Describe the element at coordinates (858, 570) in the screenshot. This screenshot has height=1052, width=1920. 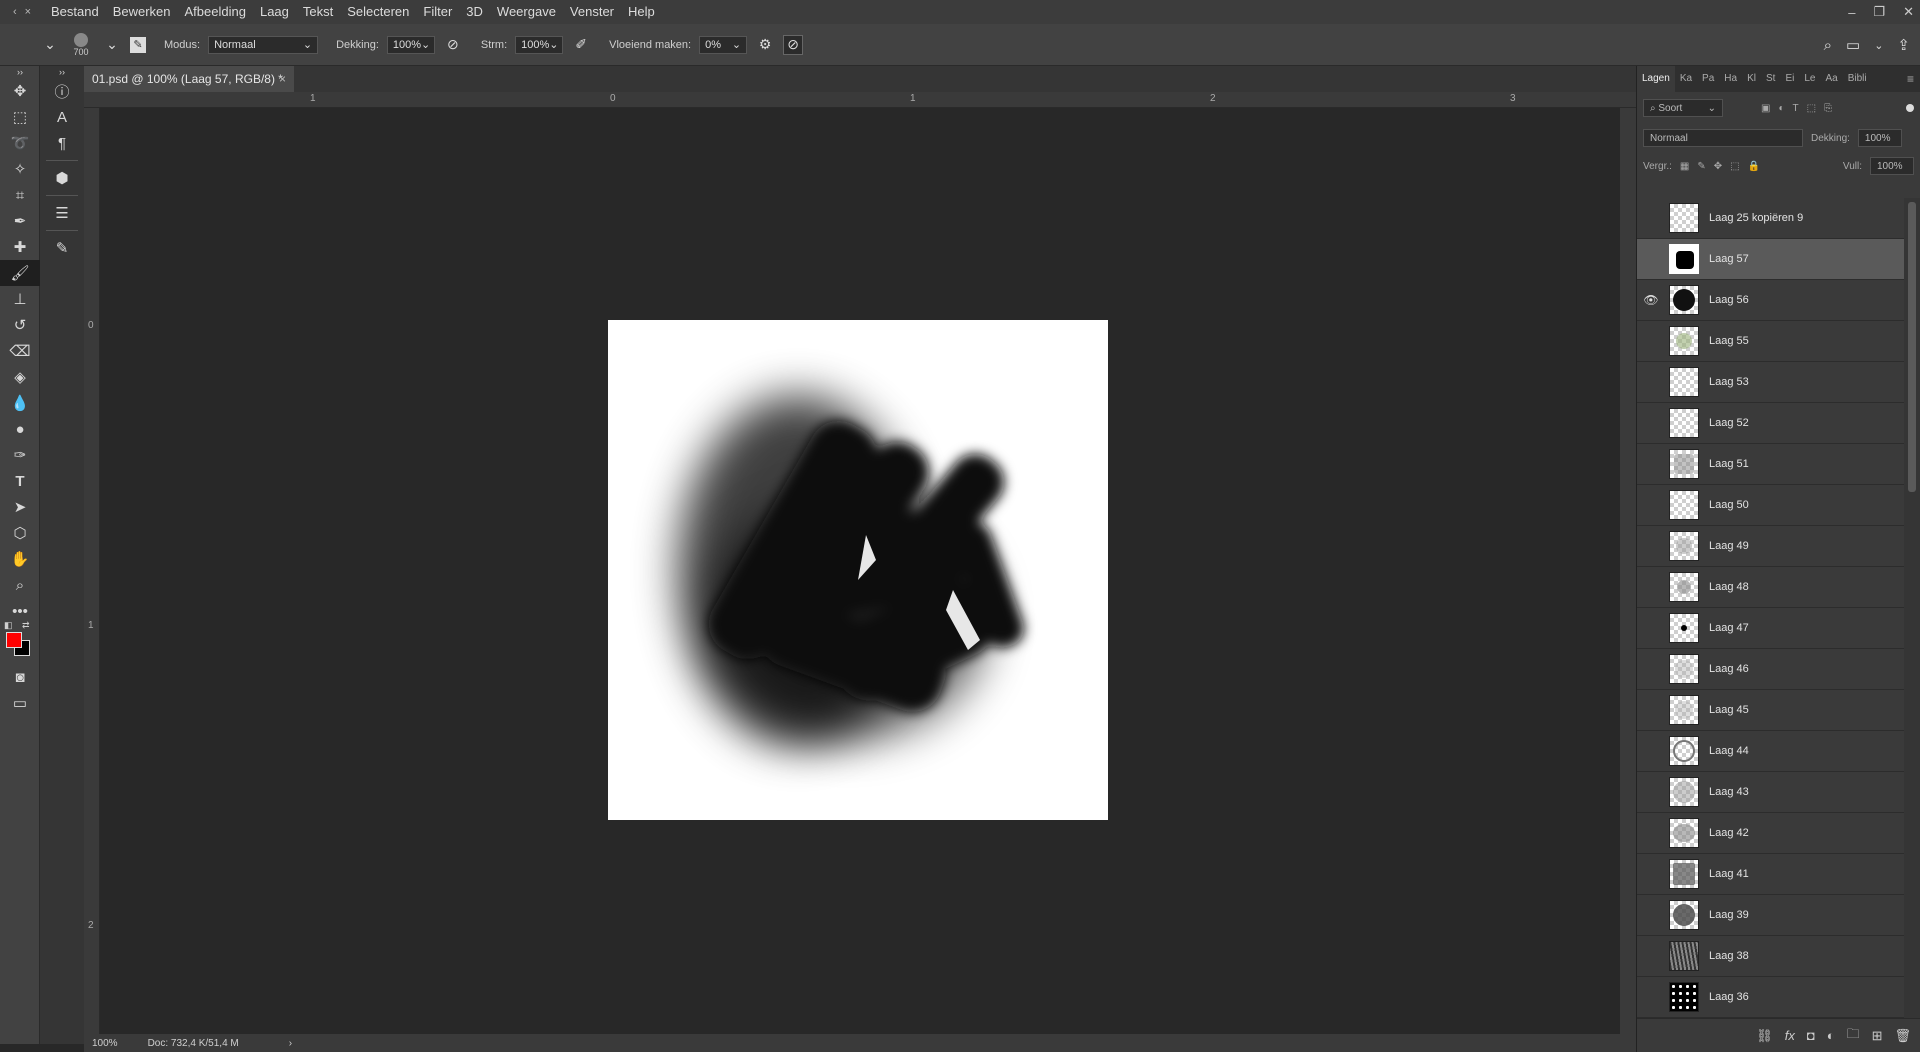
I see `document-canvas` at that location.